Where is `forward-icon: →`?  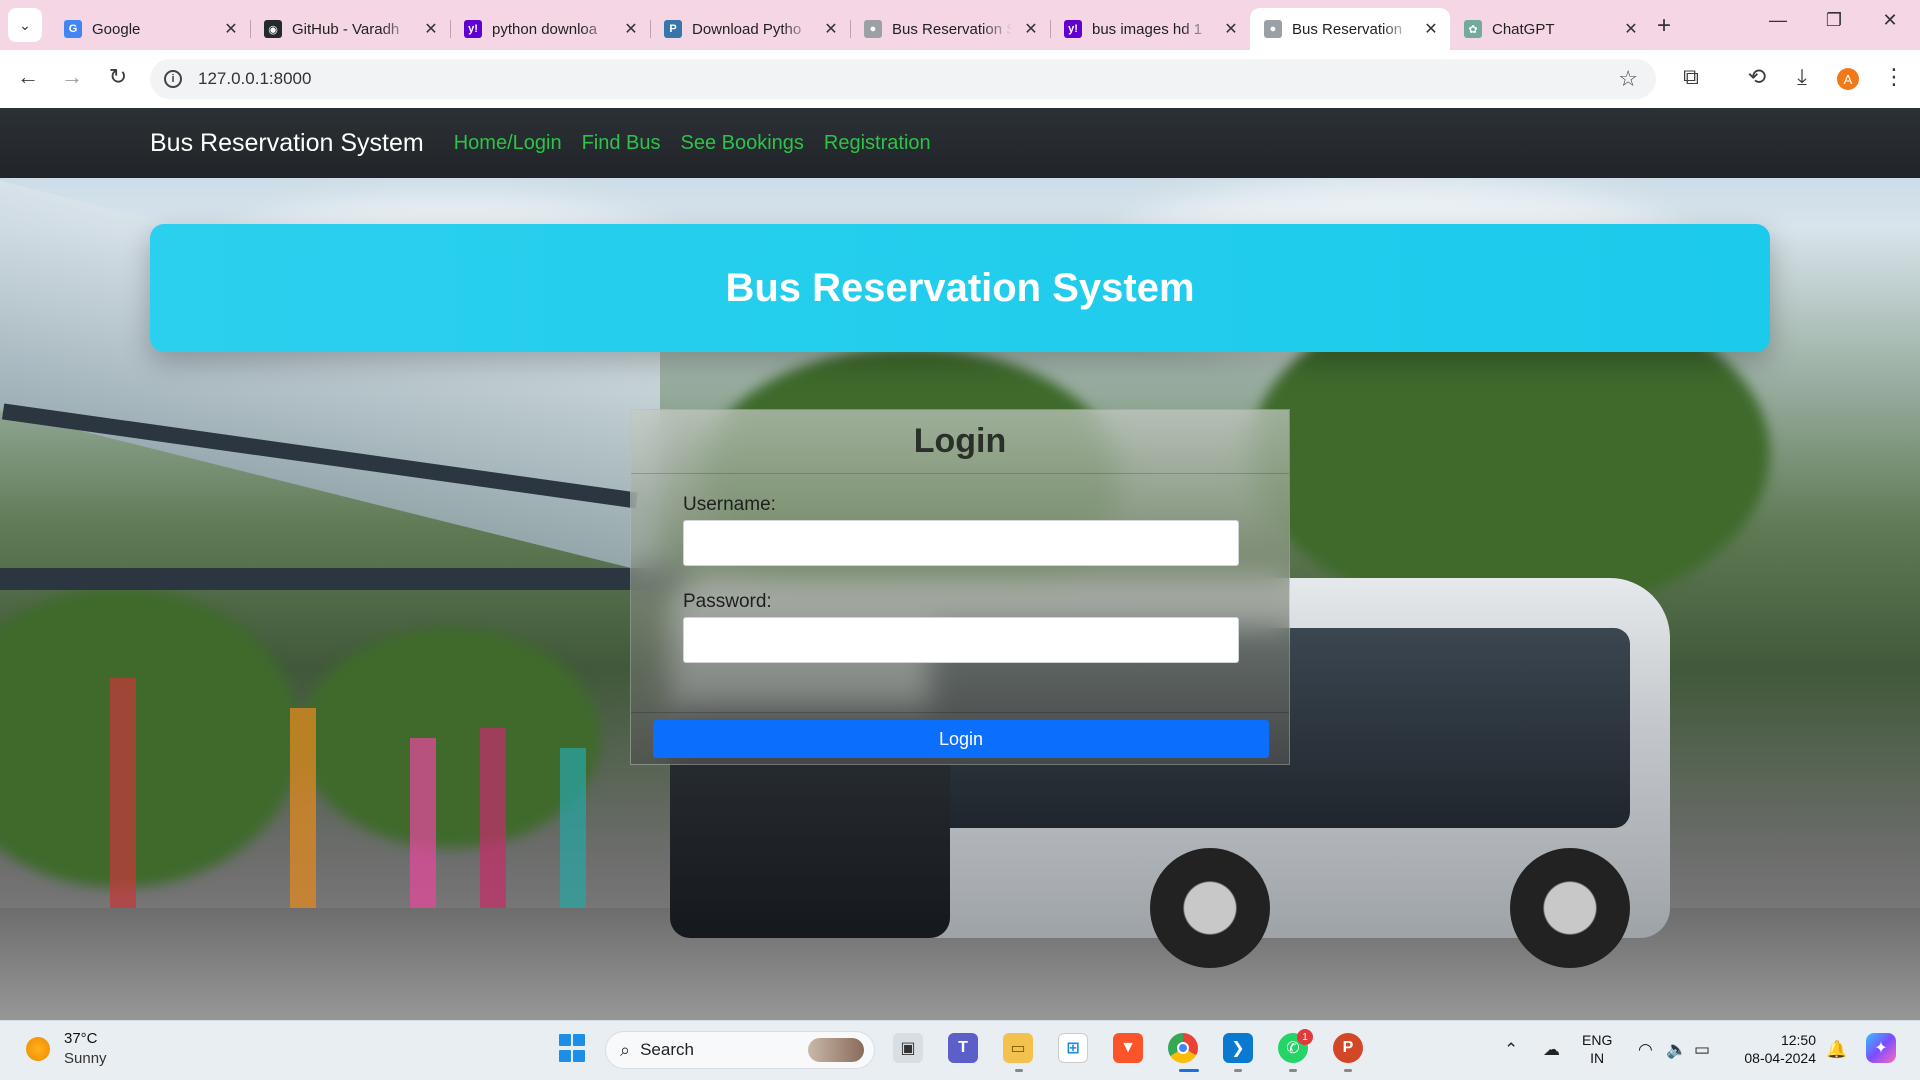
forward-icon: → is located at coordinates (72, 77).